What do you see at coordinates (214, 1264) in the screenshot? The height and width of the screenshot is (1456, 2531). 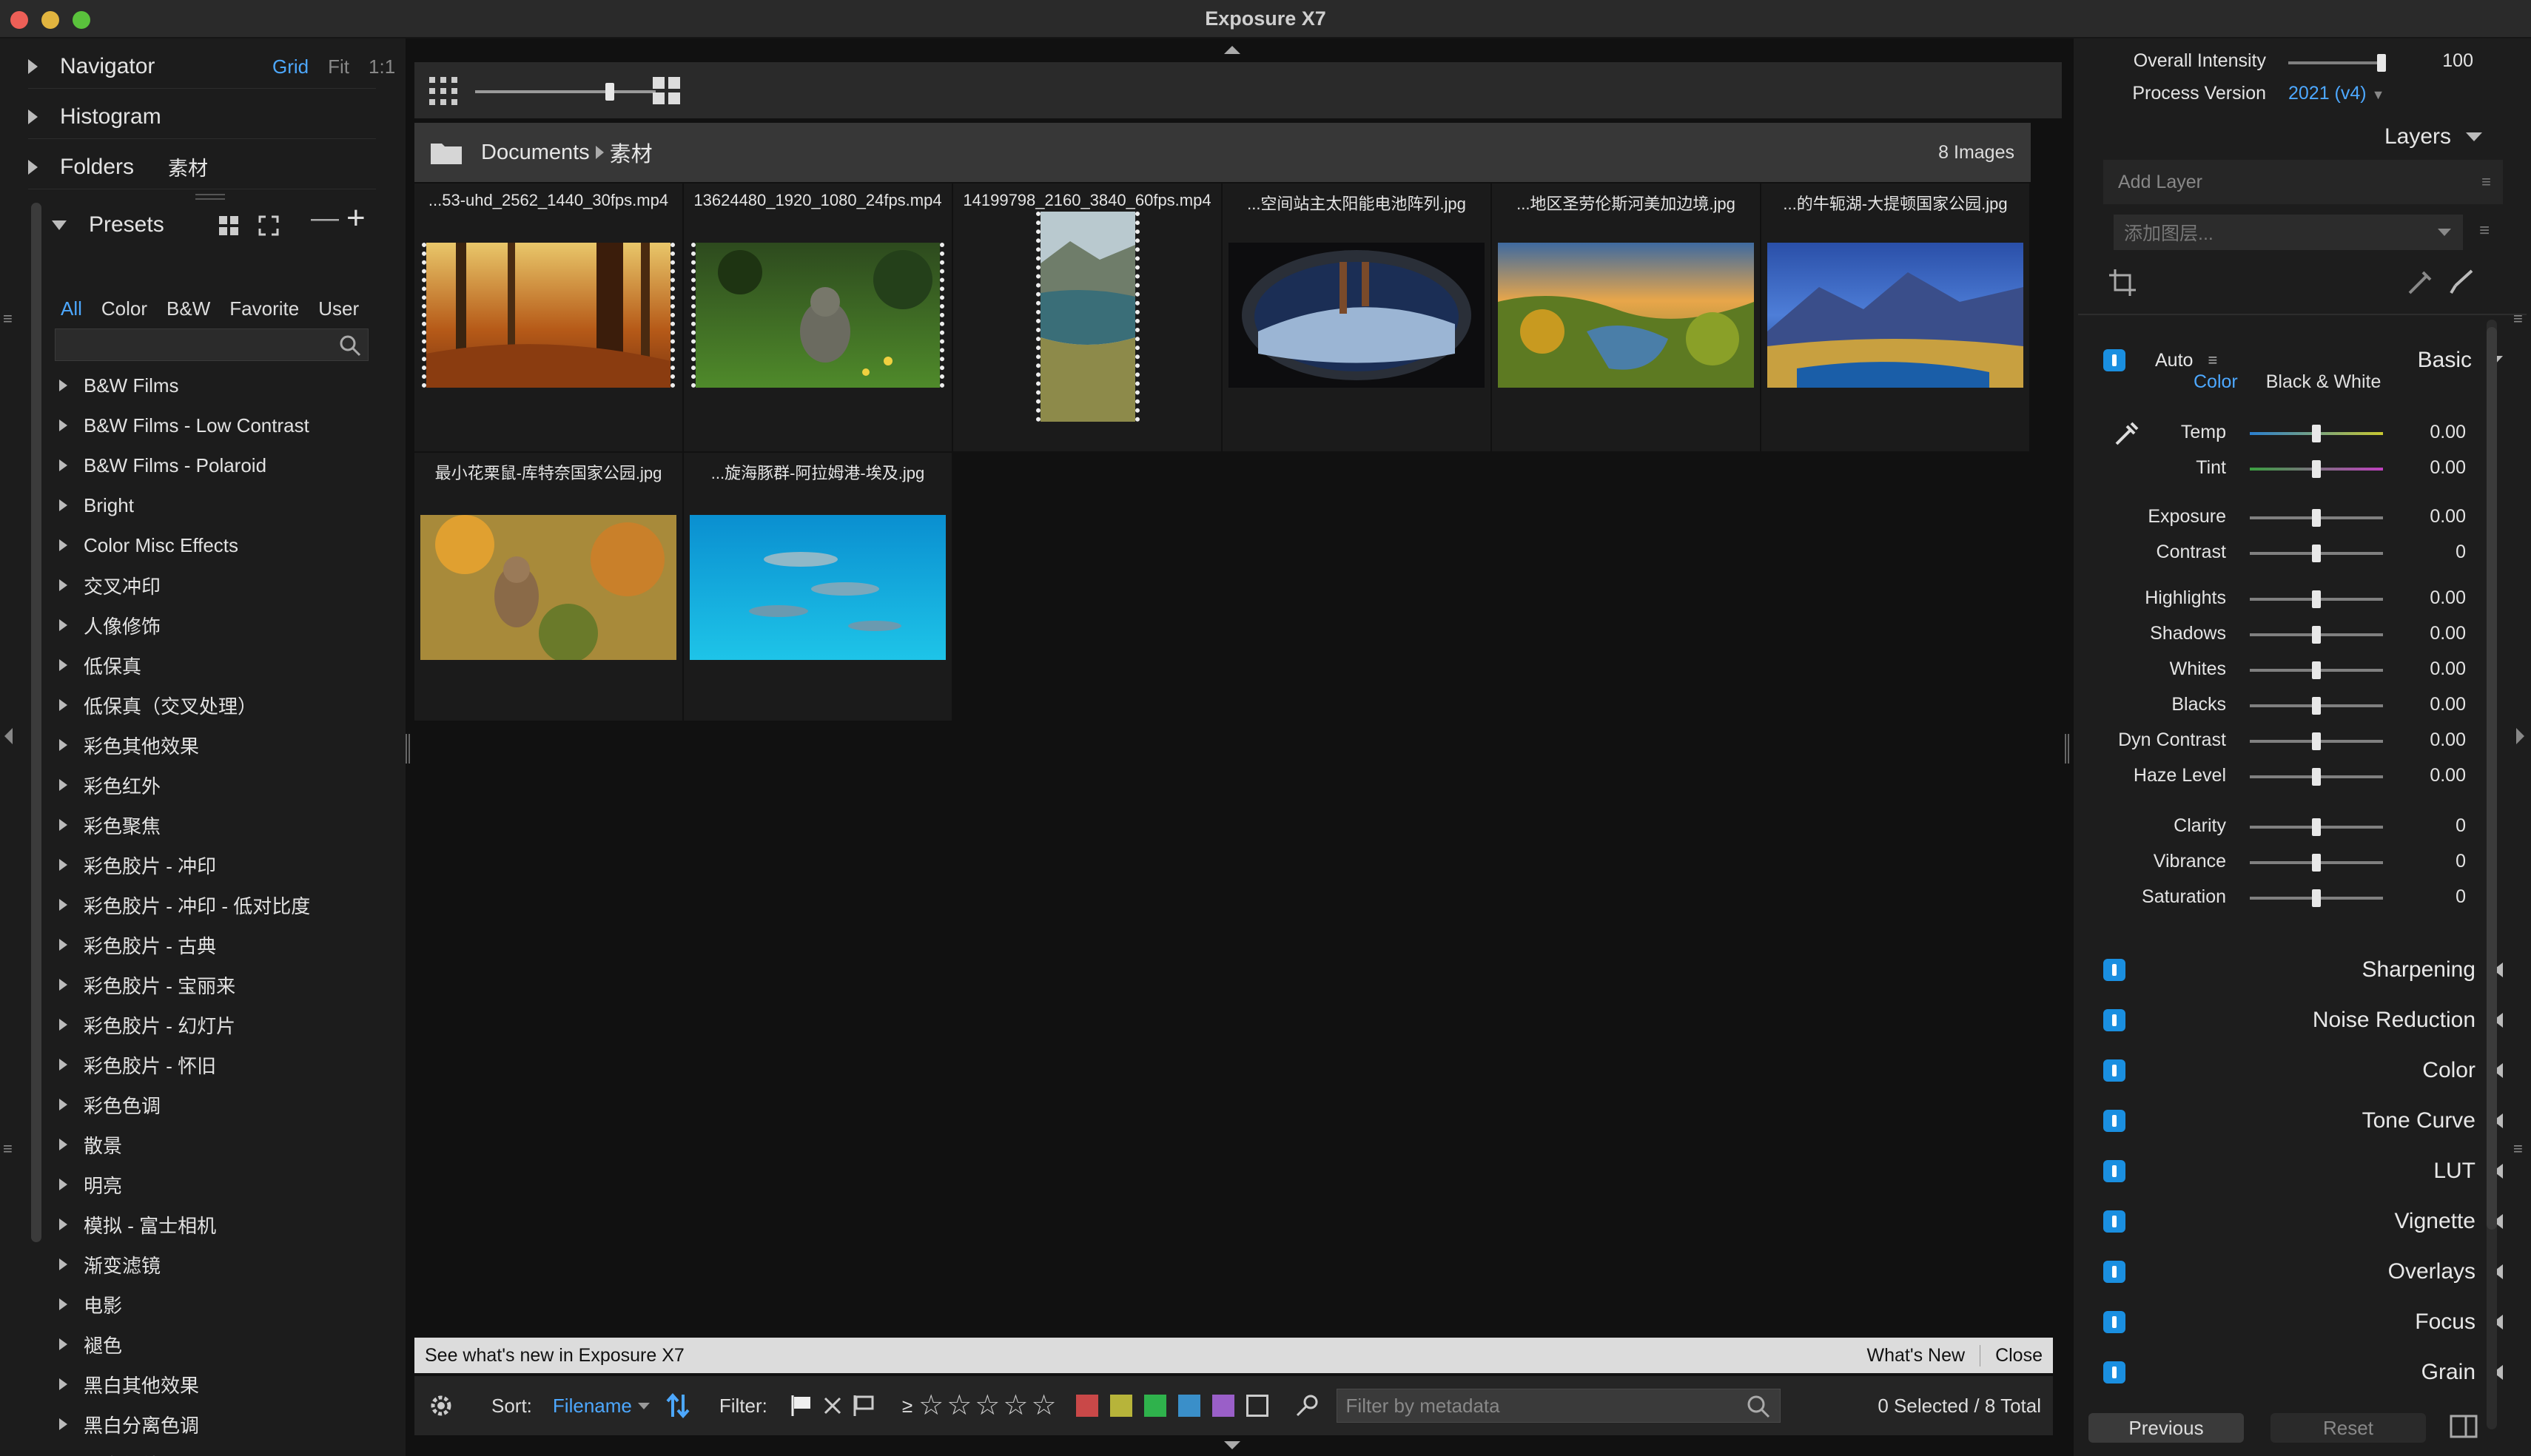 I see `preset-item: 渐变滤镜` at bounding box center [214, 1264].